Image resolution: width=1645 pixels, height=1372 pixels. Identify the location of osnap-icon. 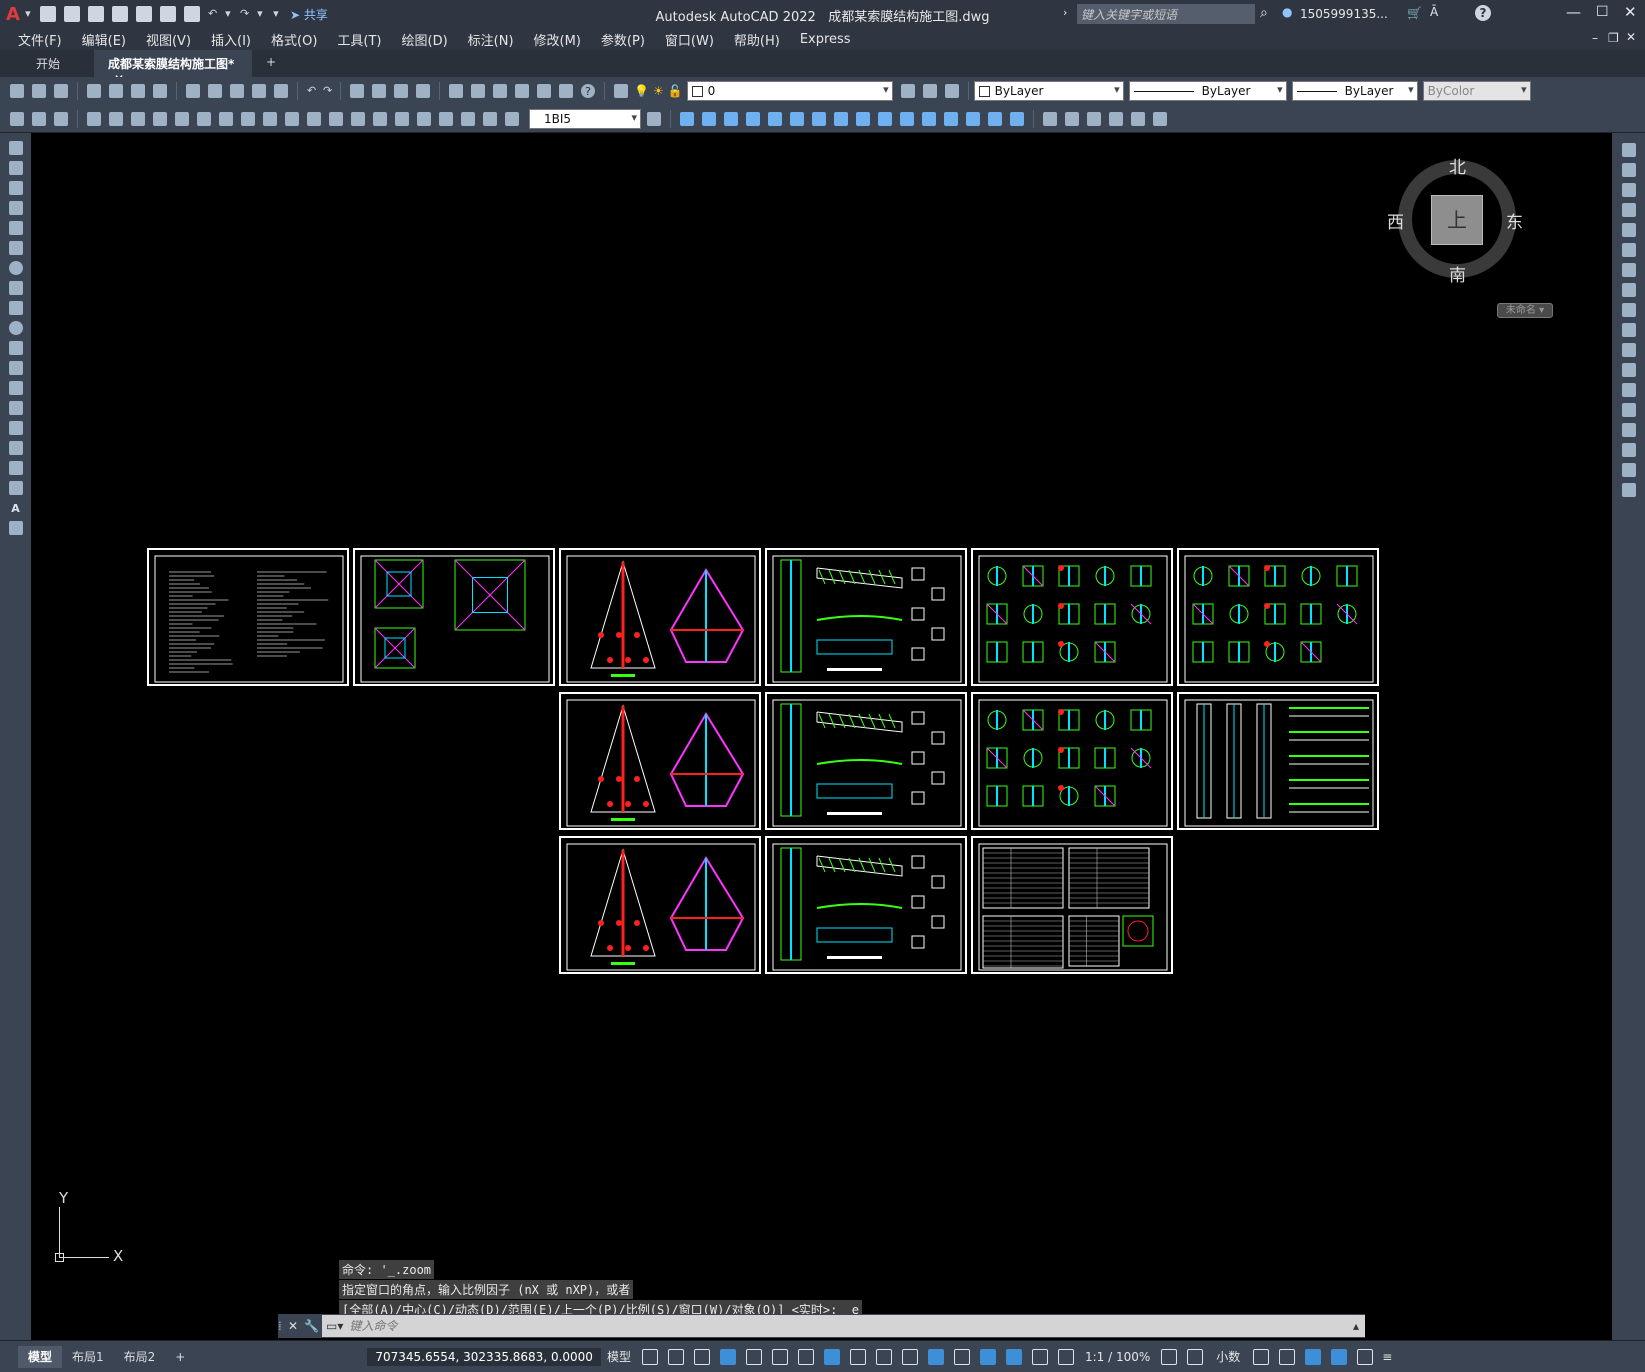
(831, 1356).